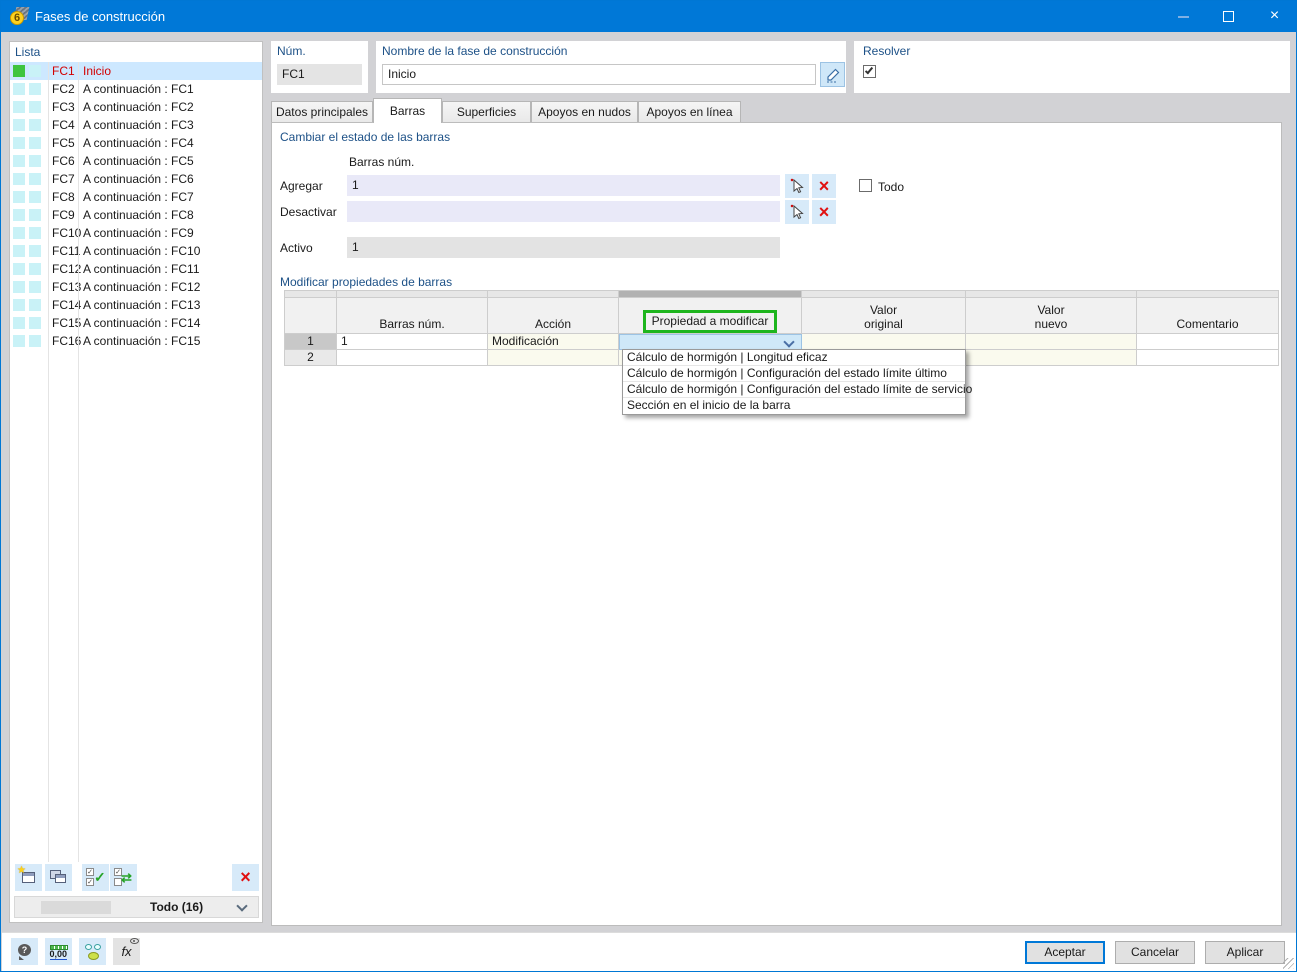 Image resolution: width=1297 pixels, height=972 pixels. I want to click on tab-apoyos-en-linea: Apoyos en línea, so click(689, 112).